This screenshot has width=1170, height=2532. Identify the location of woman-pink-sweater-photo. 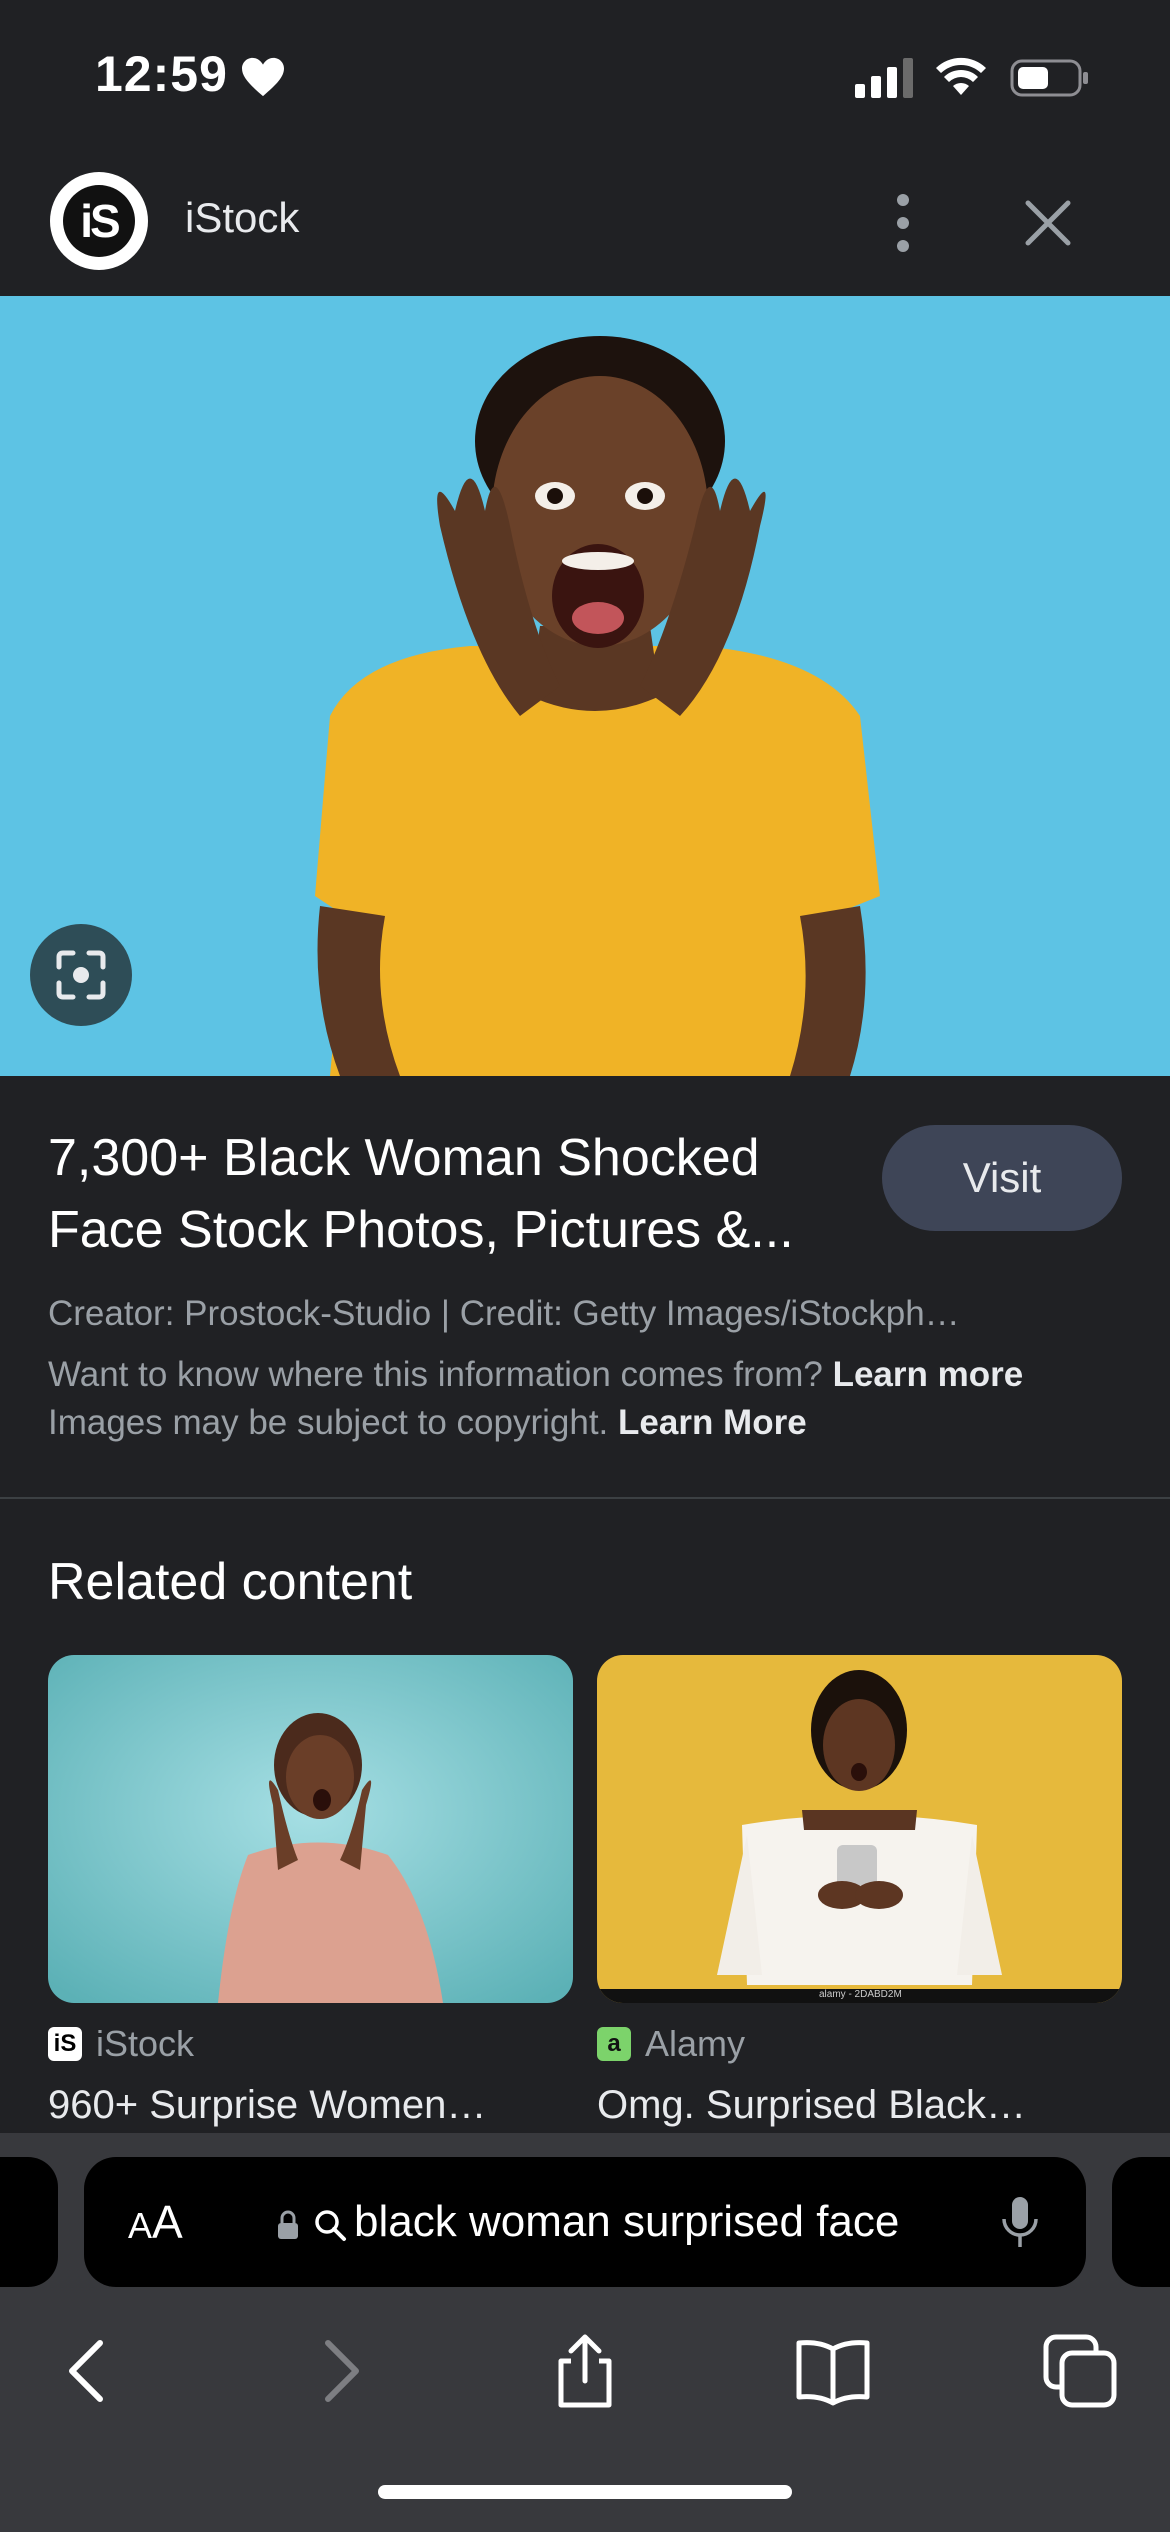
(310, 1829).